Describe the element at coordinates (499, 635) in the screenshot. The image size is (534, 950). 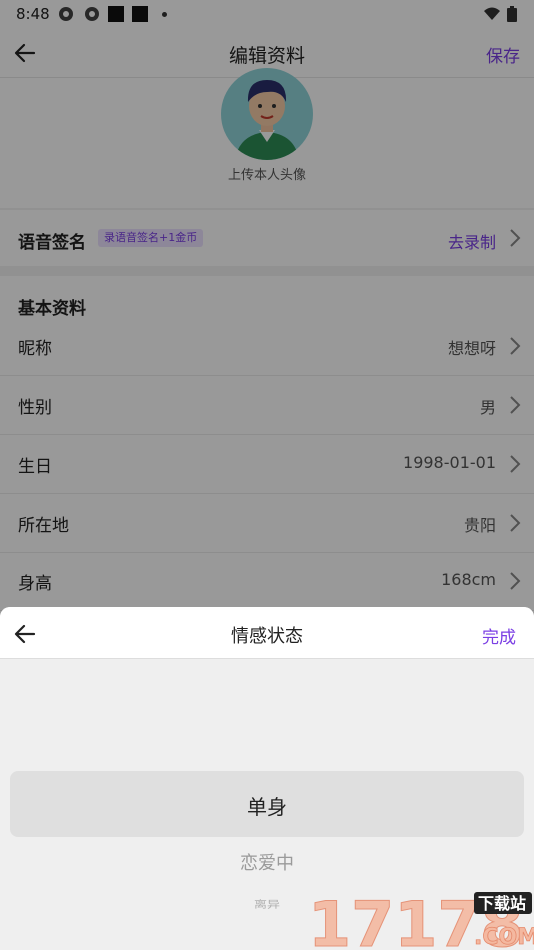
I see `done-button: 完成` at that location.